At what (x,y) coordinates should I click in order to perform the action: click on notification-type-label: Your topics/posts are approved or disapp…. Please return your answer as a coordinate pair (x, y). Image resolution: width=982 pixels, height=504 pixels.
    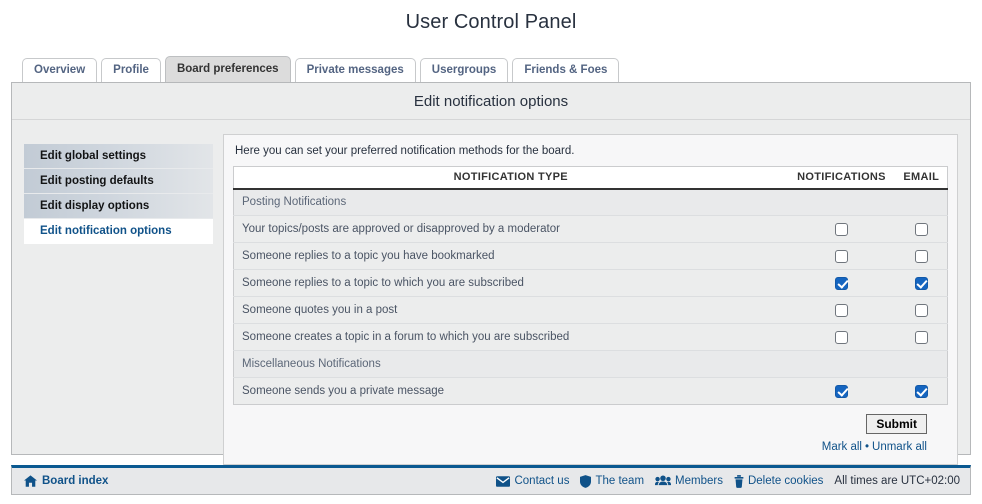
    Looking at the image, I should click on (510, 229).